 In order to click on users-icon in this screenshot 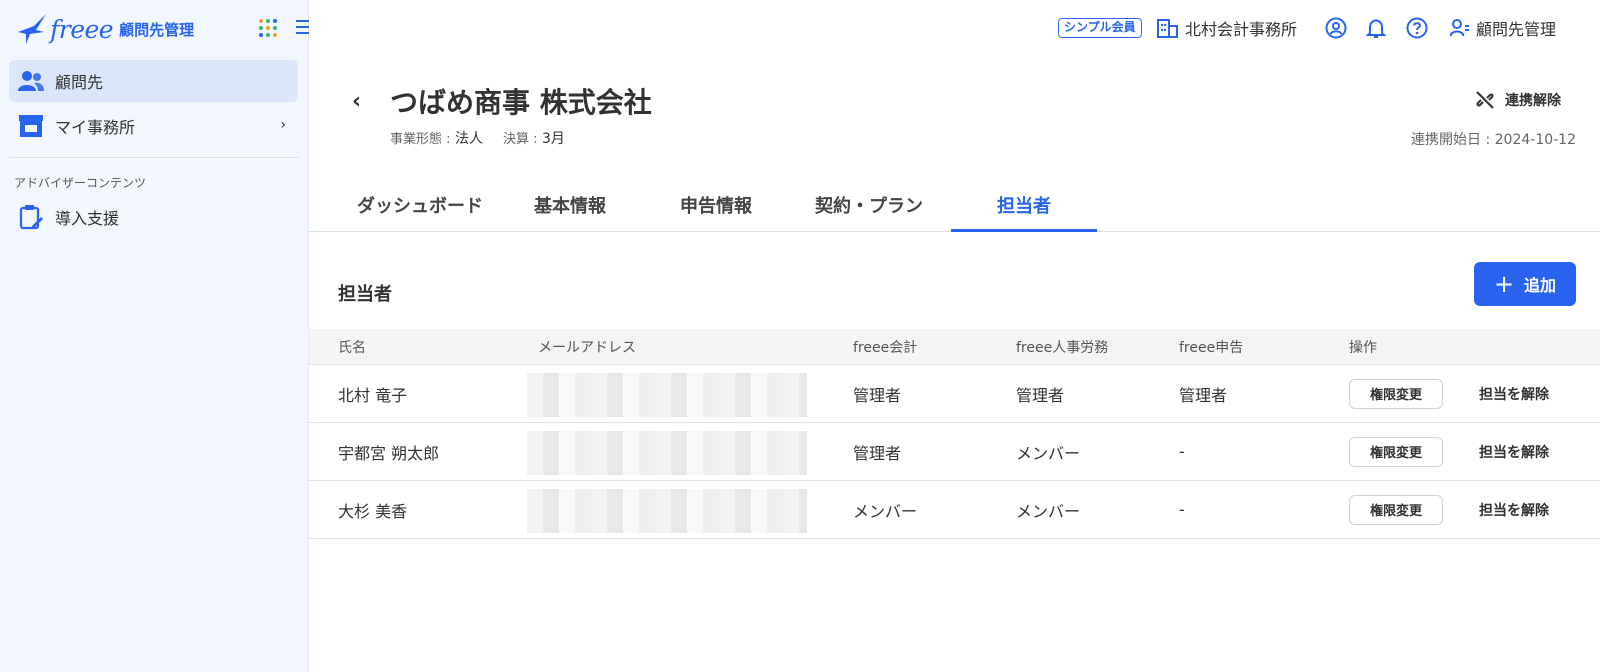, I will do `click(31, 81)`.